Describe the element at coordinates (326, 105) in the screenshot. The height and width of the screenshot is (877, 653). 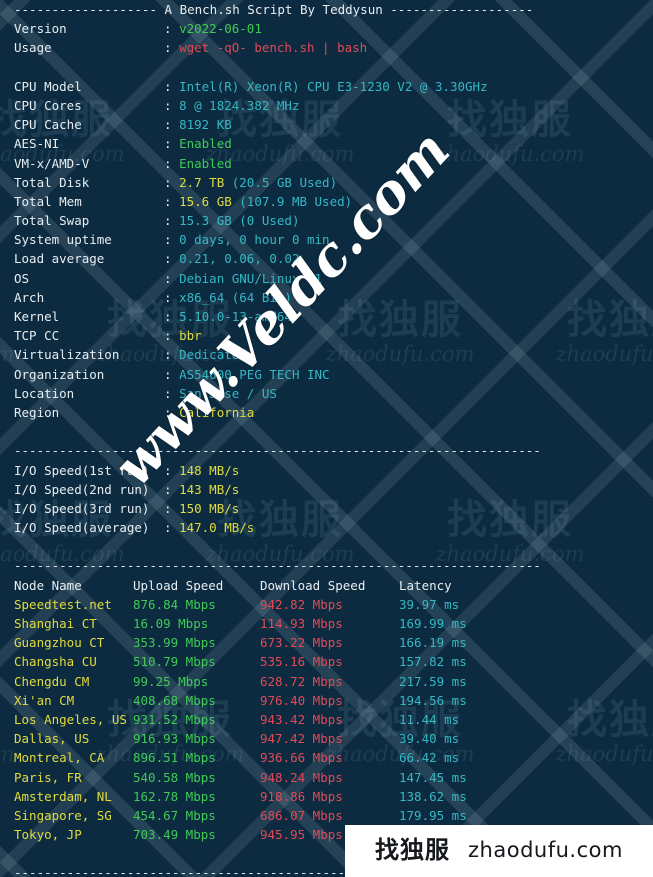
I see `sysinfo-row: CPU Cores: 8 @ 1824.382 MHz` at that location.